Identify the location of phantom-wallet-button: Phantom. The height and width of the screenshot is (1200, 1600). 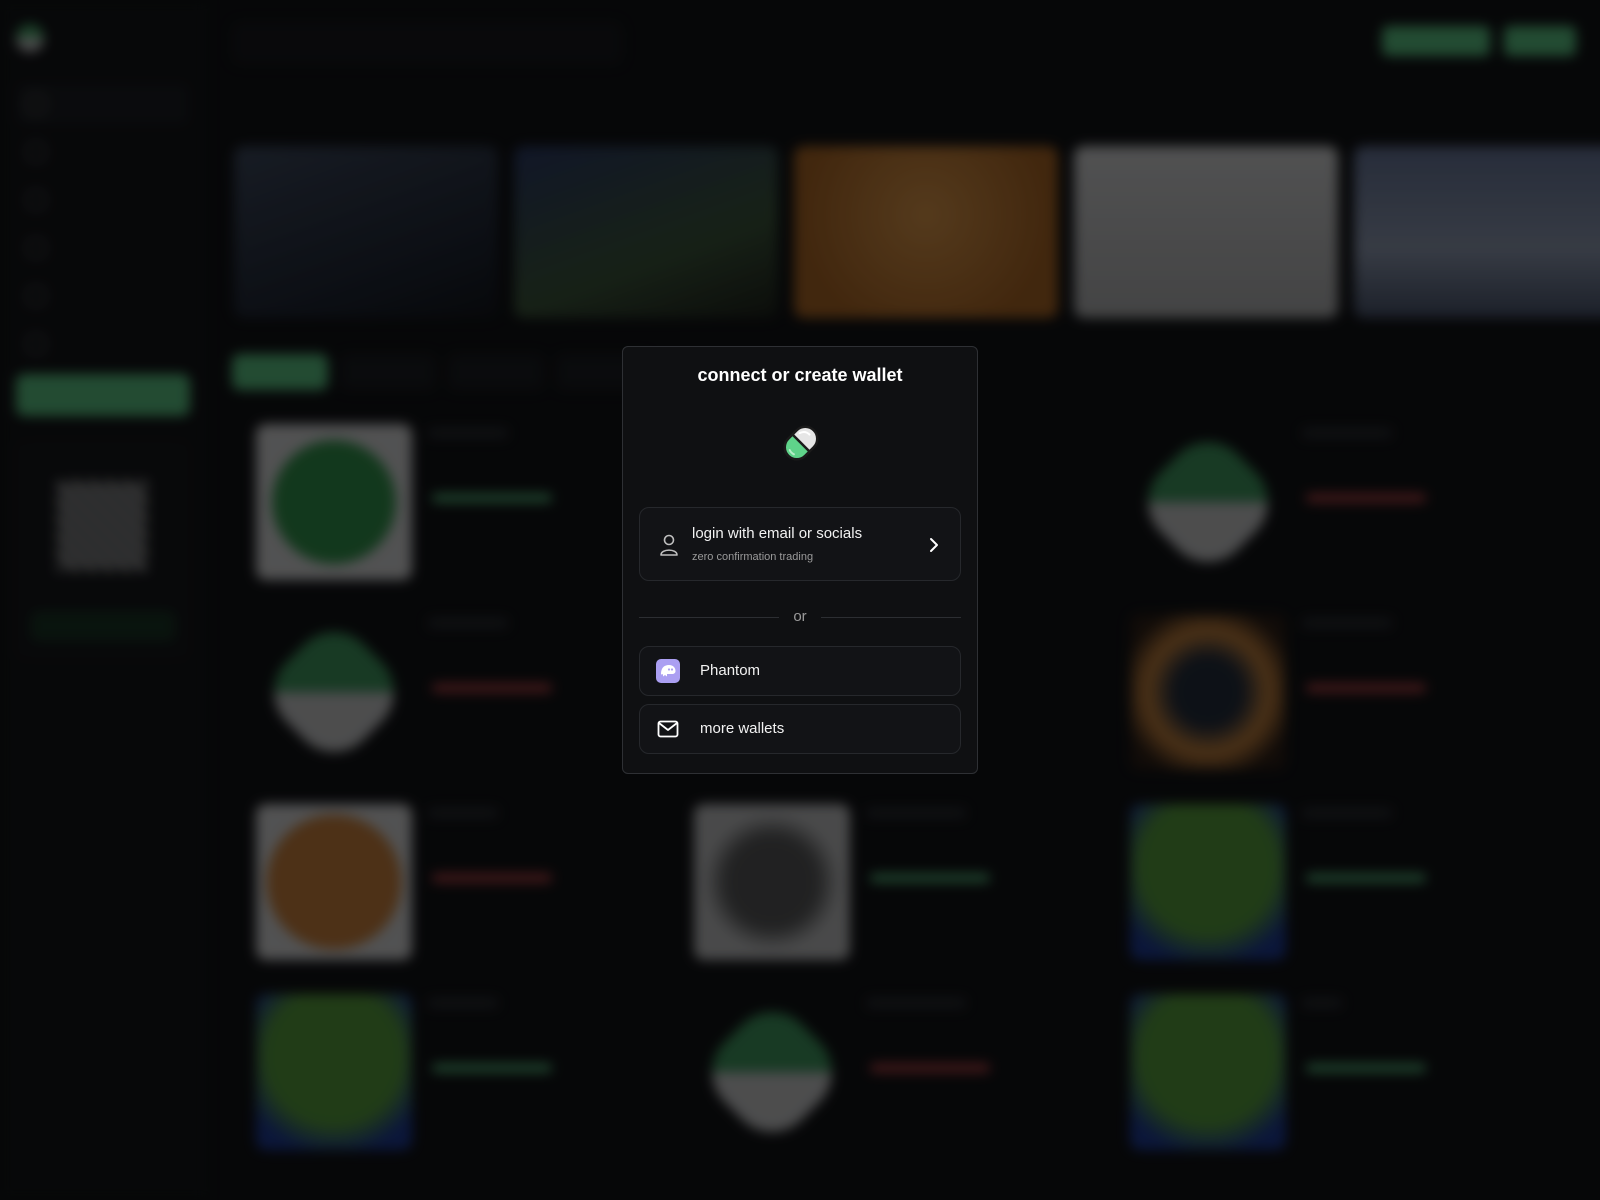
(800, 671).